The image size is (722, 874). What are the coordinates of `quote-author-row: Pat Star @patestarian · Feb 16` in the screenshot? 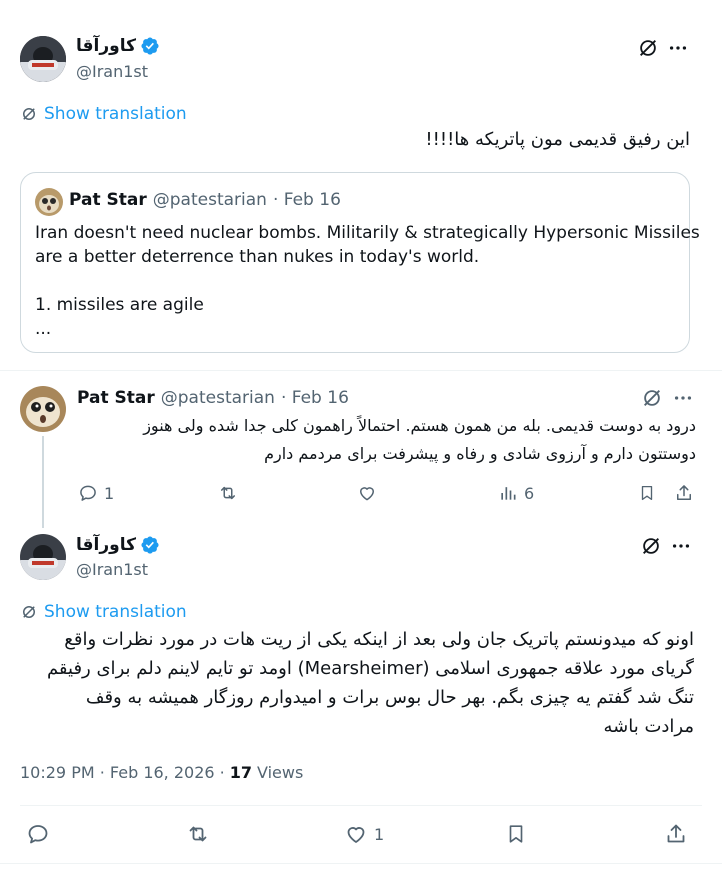 It's located at (205, 200).